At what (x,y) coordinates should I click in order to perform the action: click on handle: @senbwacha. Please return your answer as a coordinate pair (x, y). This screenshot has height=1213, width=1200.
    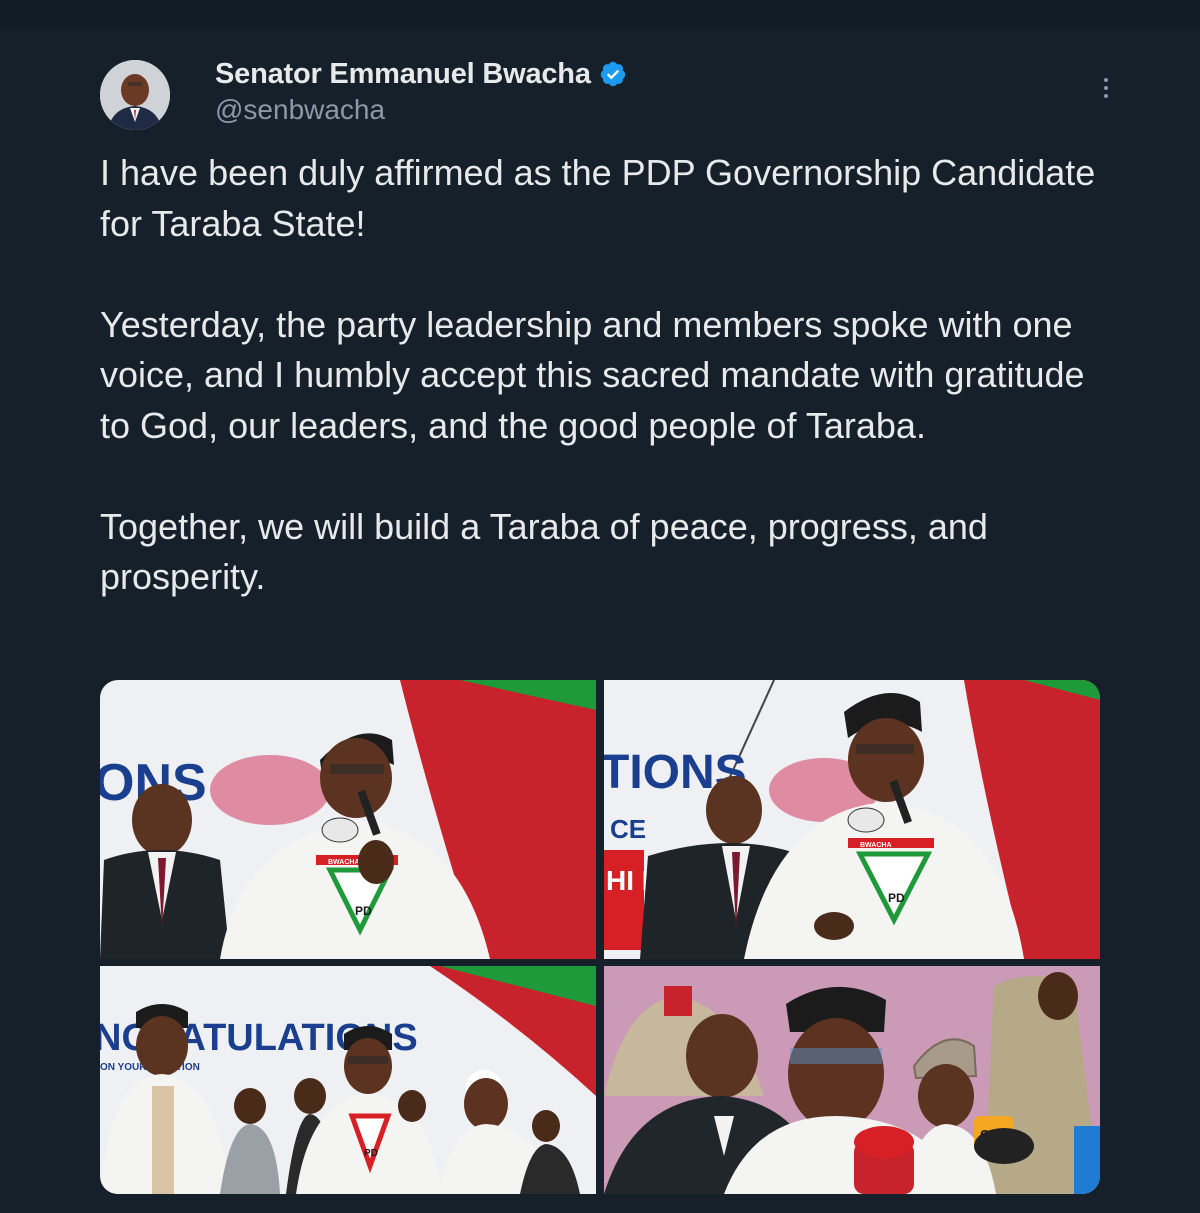
    Looking at the image, I should click on (300, 110).